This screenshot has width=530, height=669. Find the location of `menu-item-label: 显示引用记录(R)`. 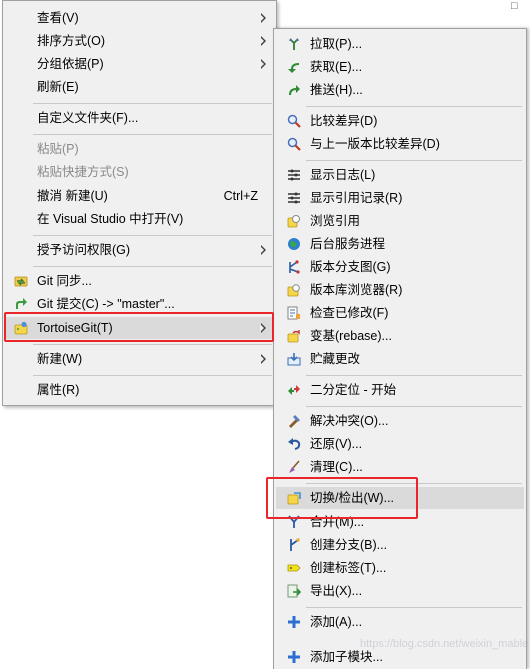

menu-item-label: 显示引用记录(R) is located at coordinates (356, 198).